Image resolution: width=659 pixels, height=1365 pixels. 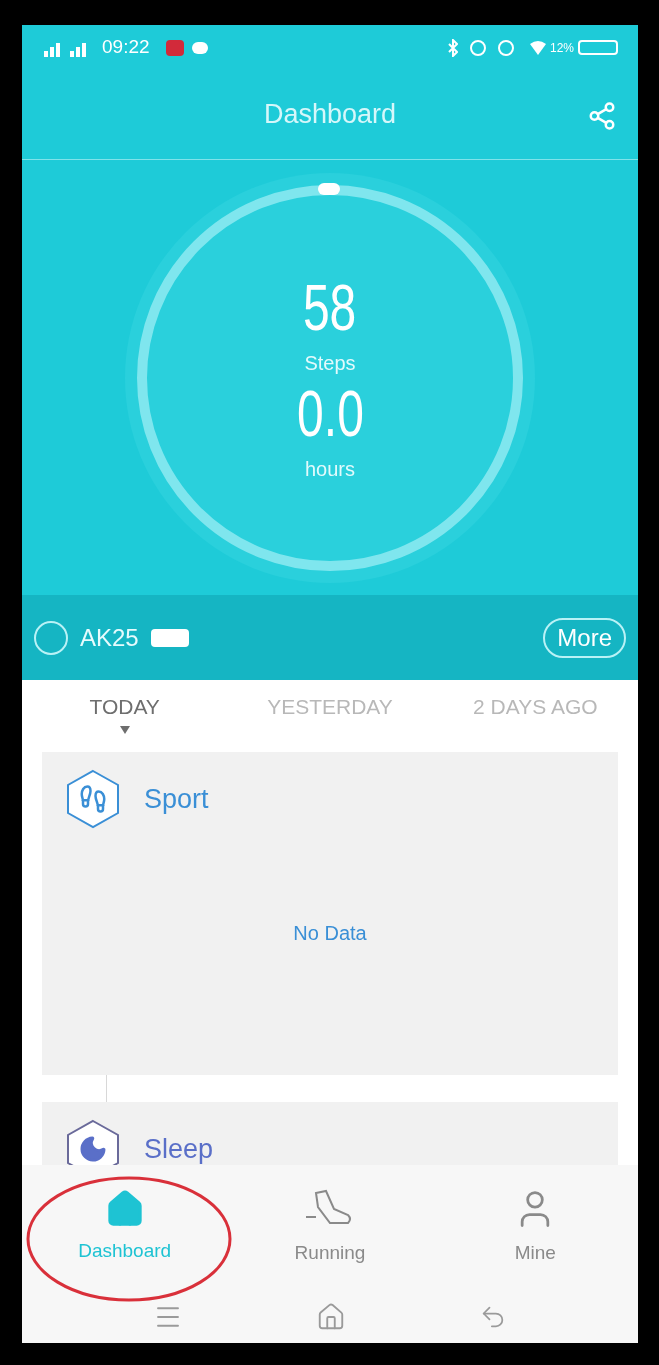 I want to click on home-button-icon, so click(x=331, y=1316).